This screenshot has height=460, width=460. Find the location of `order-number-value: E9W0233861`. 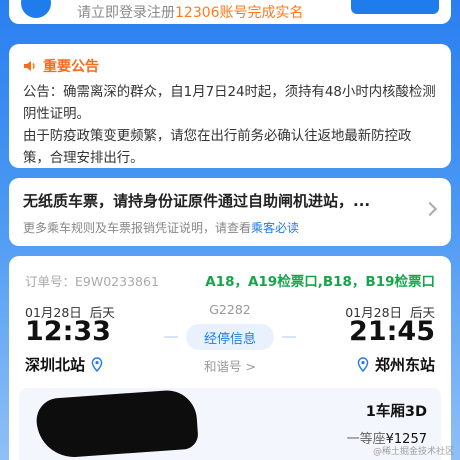

order-number-value: E9W0233861 is located at coordinates (117, 281).